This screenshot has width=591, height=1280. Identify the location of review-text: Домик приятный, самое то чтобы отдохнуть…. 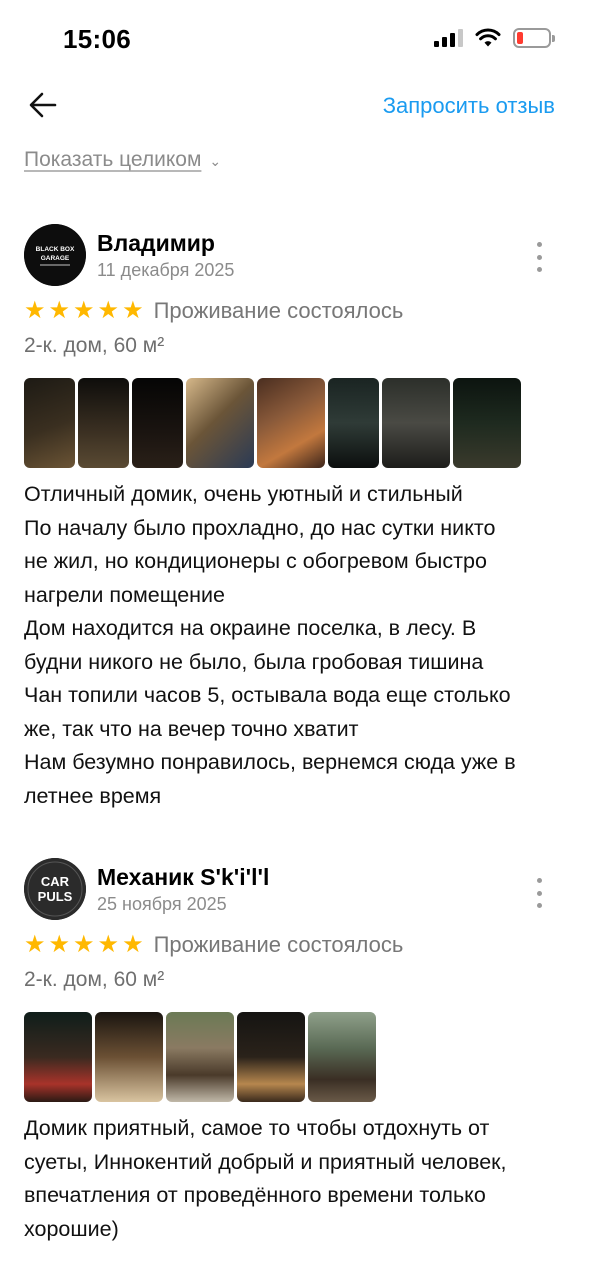
(296, 1179).